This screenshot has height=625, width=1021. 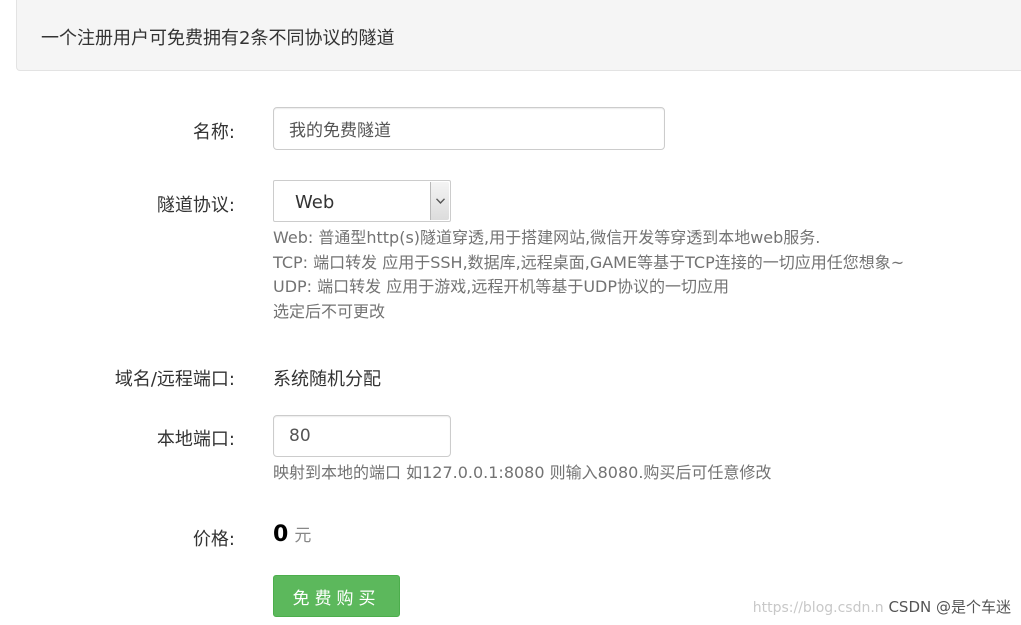 What do you see at coordinates (195, 205) in the screenshot?
I see `protocol-label: 隧道协议:` at bounding box center [195, 205].